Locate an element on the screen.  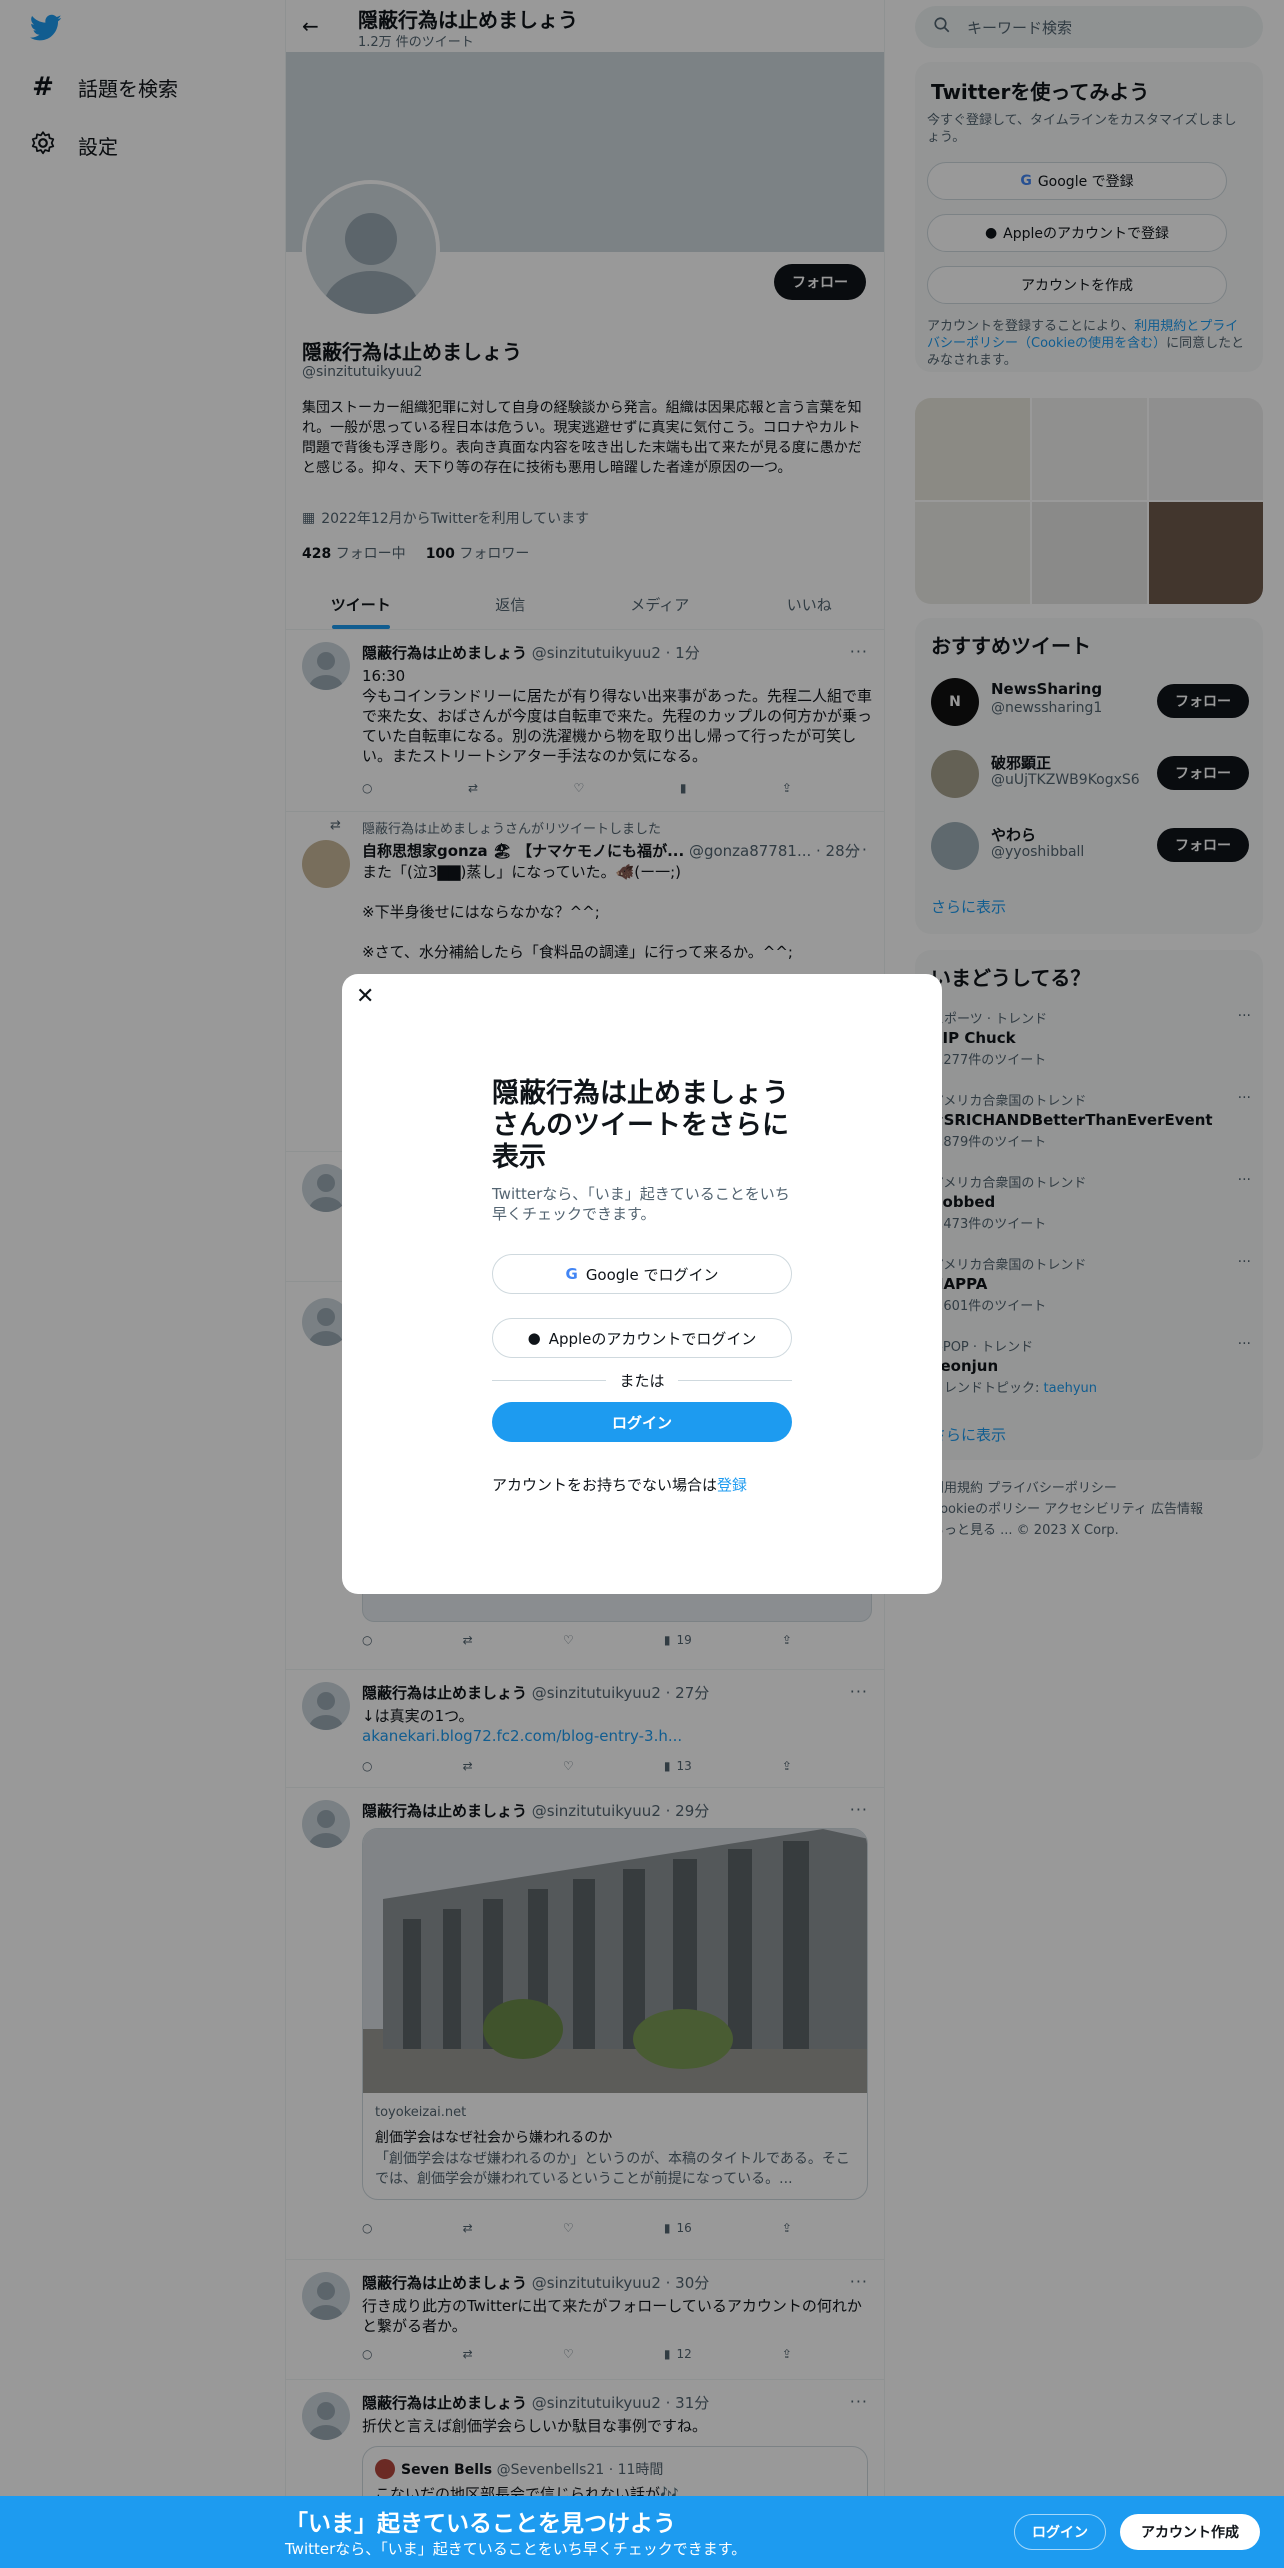
signup-prompt: アカウントをお持ちでない場合は登録 is located at coordinates (620, 1485).